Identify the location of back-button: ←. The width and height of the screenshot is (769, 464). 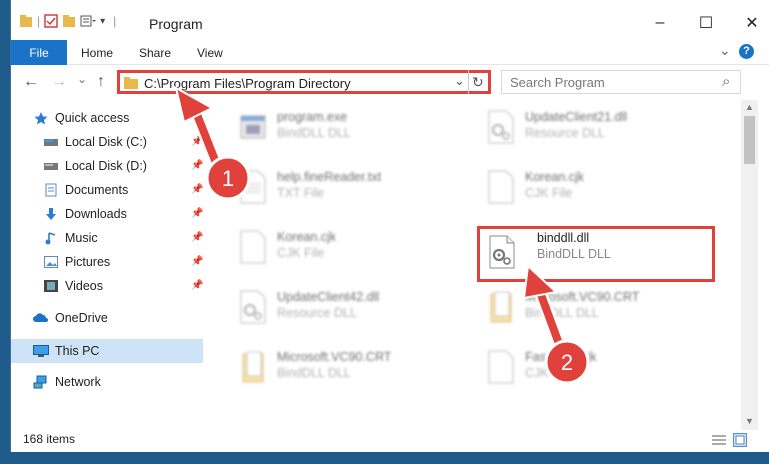
(31, 82).